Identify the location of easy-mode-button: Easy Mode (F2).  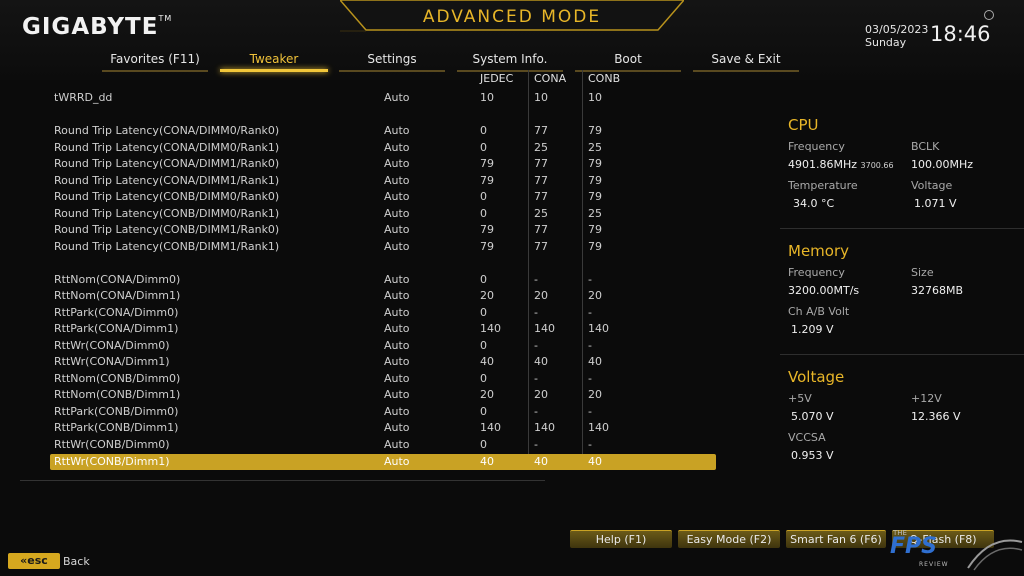
(729, 539).